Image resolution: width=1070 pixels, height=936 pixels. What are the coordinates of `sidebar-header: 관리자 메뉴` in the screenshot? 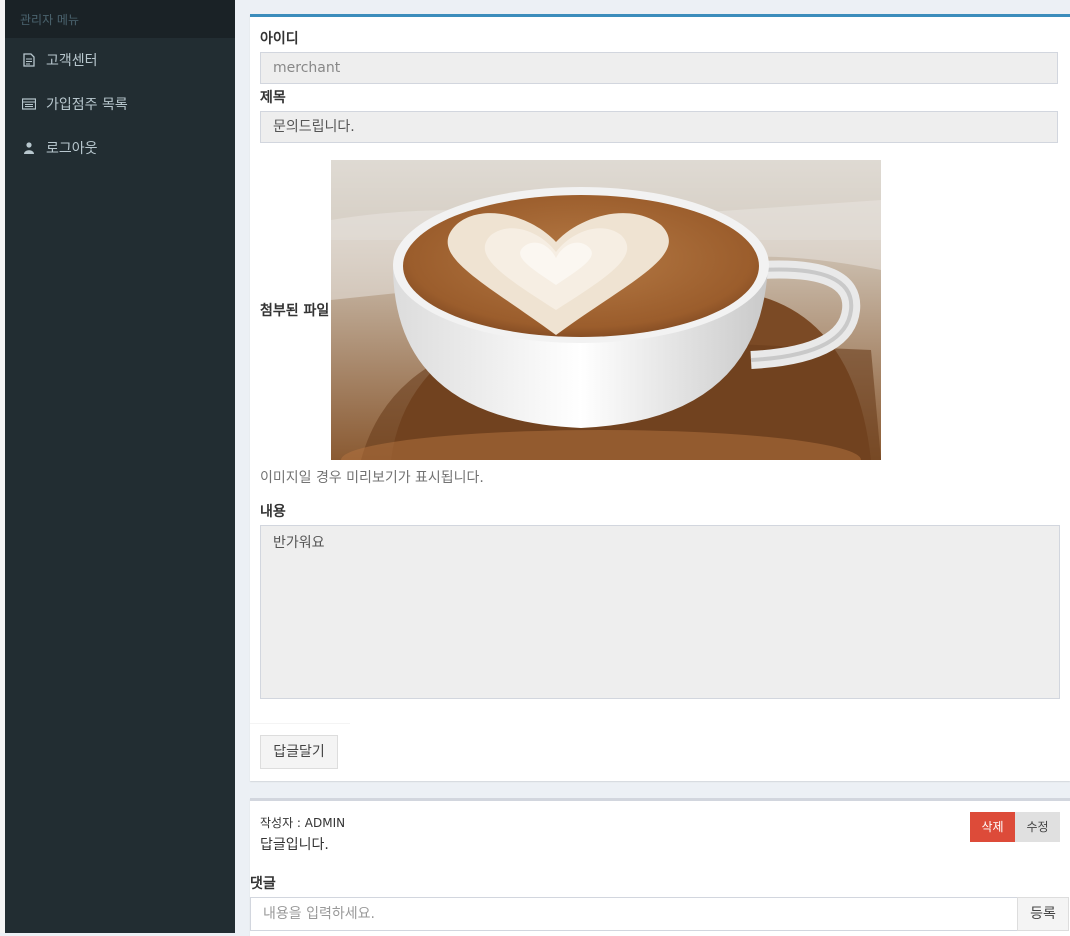 It's located at (120, 19).